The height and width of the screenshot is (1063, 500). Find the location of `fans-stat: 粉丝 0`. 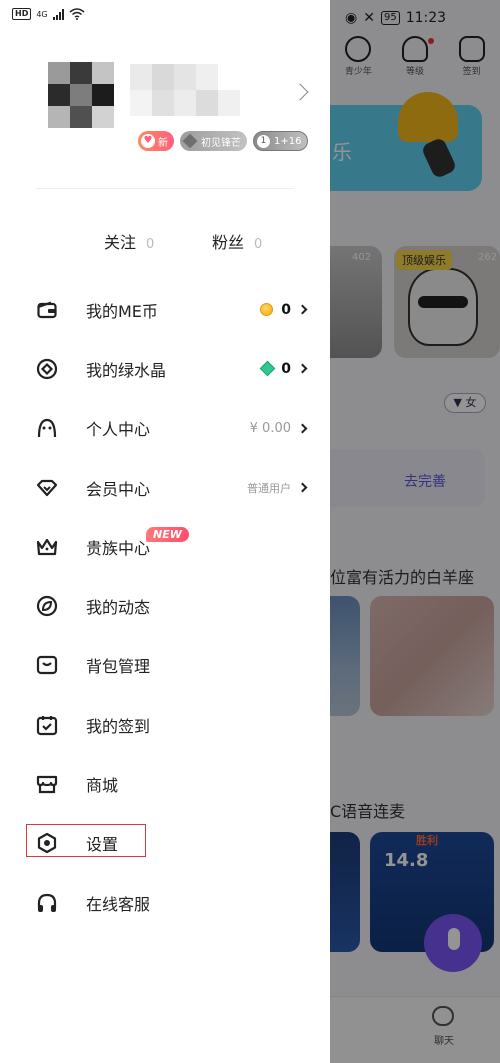

fans-stat: 粉丝 0 is located at coordinates (237, 241).